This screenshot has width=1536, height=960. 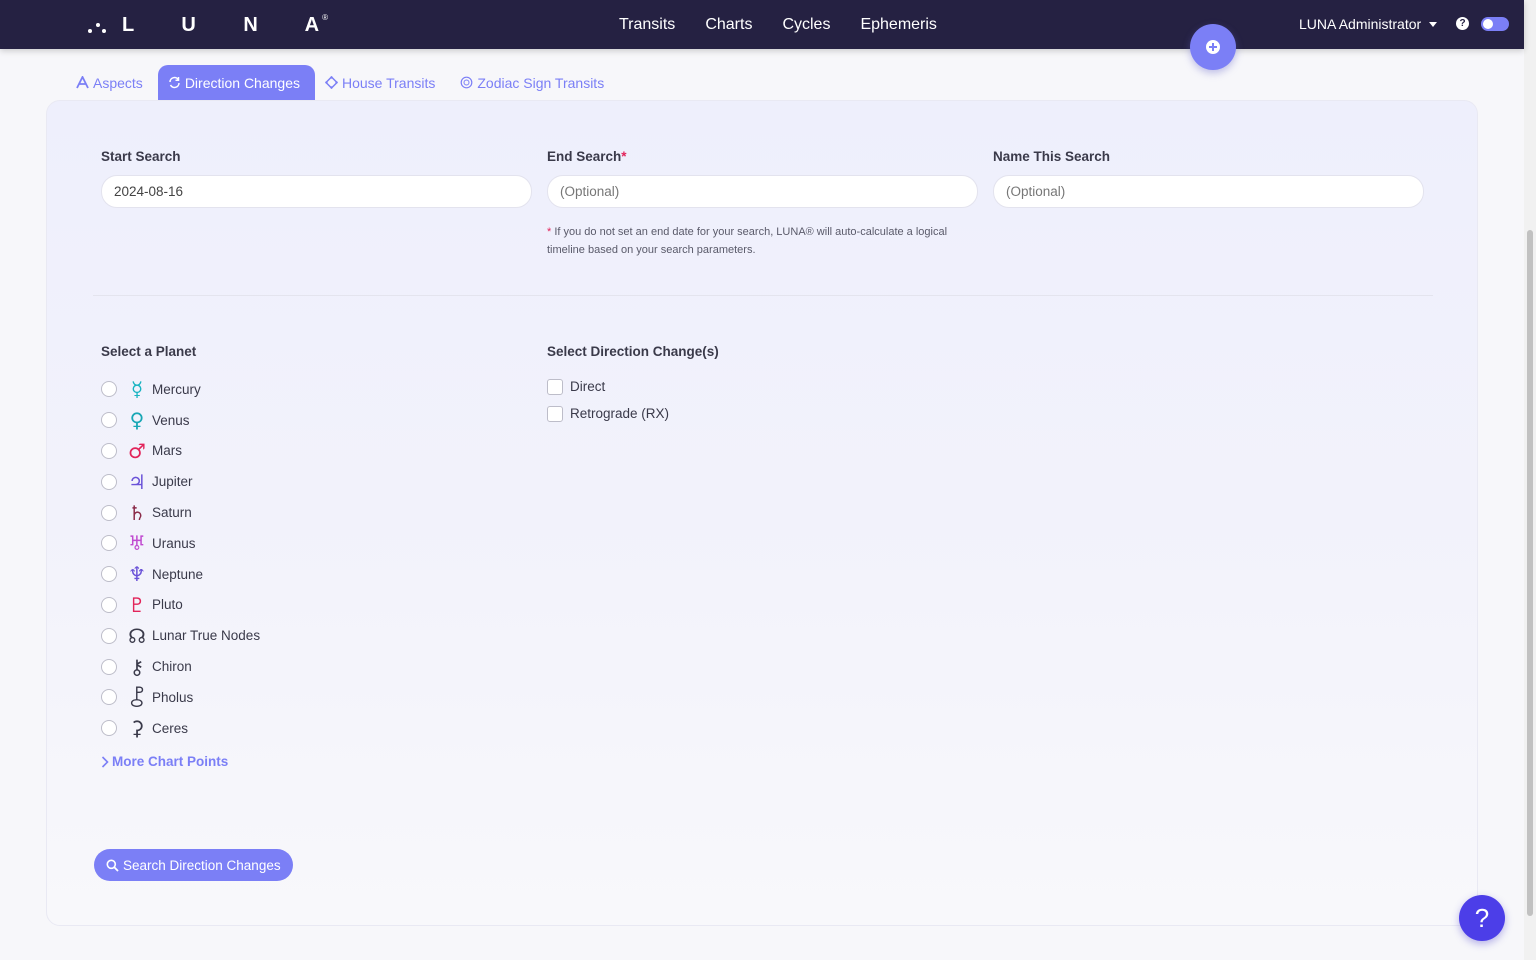 I want to click on tab-label: Aspects, so click(x=118, y=82).